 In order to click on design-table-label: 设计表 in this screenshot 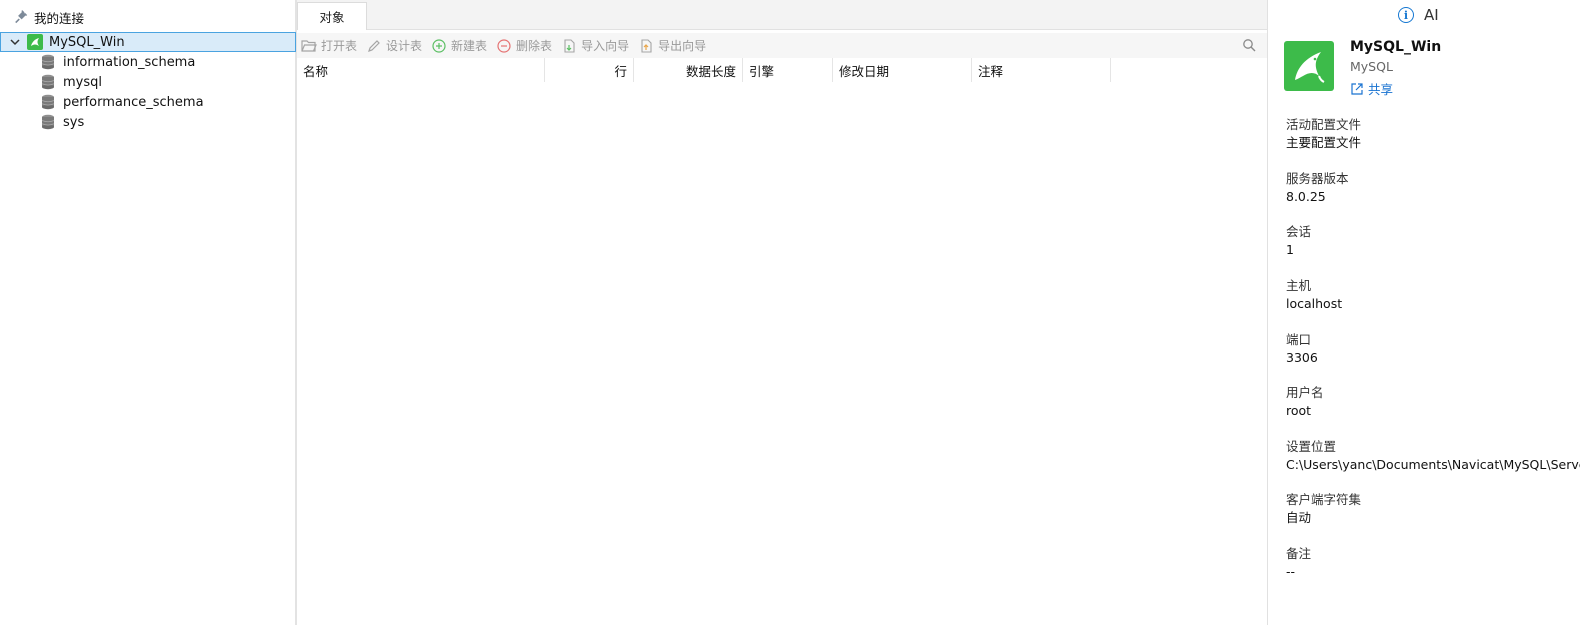, I will do `click(404, 46)`.